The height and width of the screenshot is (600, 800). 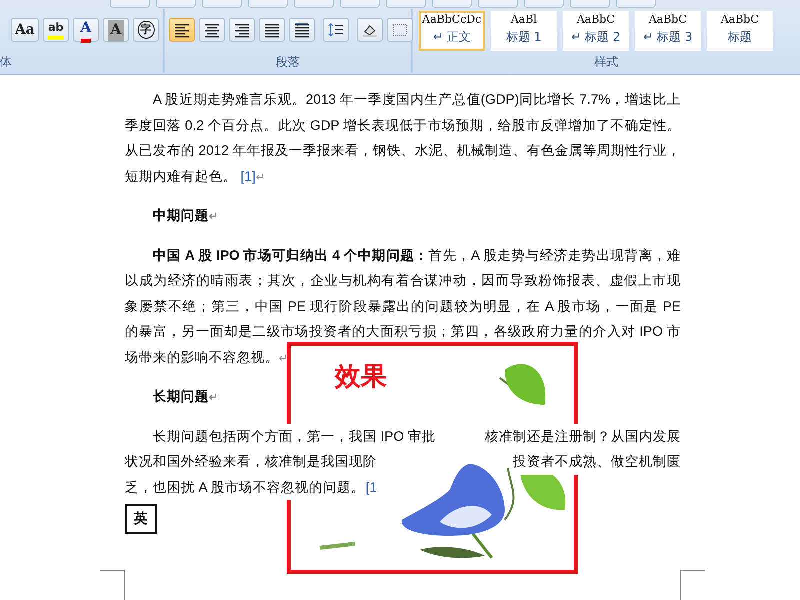 I want to click on vine-drawing, so click(x=509, y=494).